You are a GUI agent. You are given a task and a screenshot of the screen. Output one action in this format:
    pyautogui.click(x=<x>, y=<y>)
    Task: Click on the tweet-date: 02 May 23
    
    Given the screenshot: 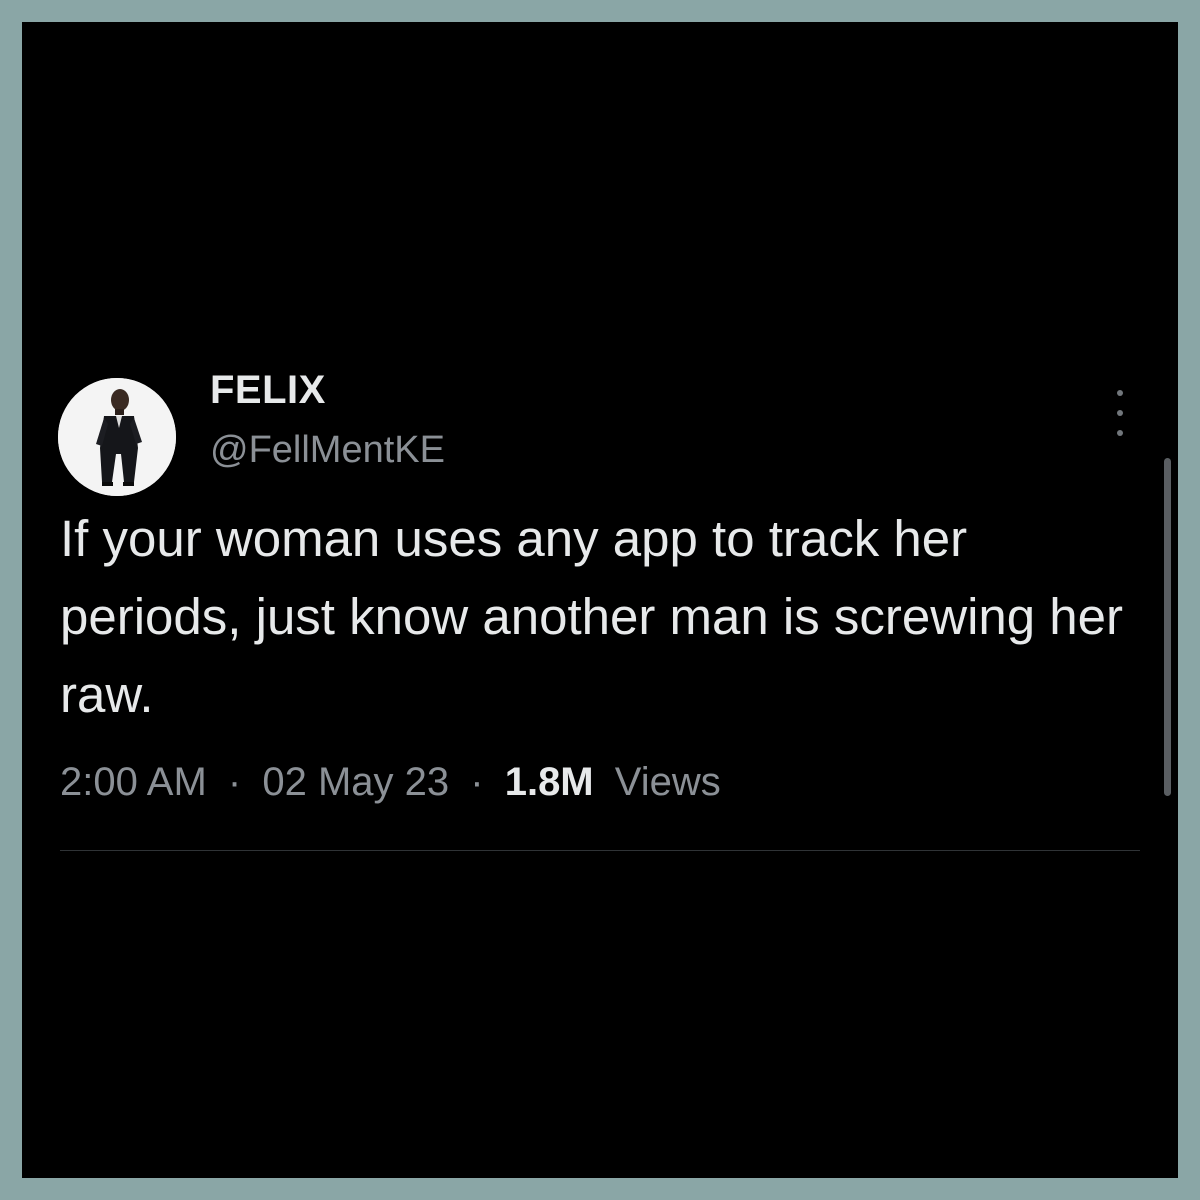 What is the action you would take?
    pyautogui.click(x=355, y=782)
    